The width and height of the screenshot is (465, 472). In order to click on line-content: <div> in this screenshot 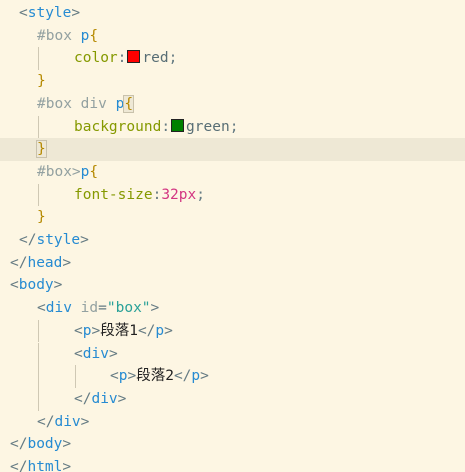, I will do `click(96, 354)`.